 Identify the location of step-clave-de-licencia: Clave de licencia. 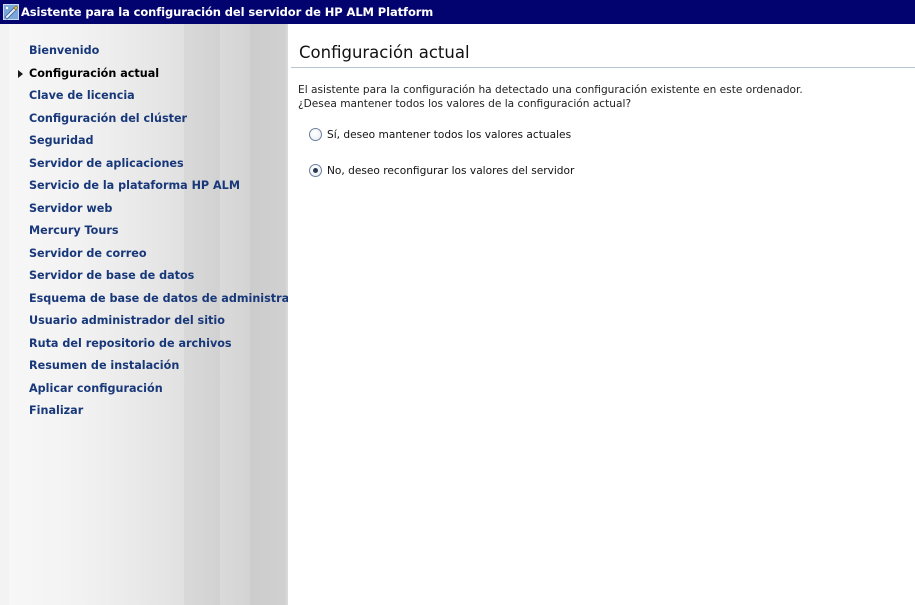
(148, 96).